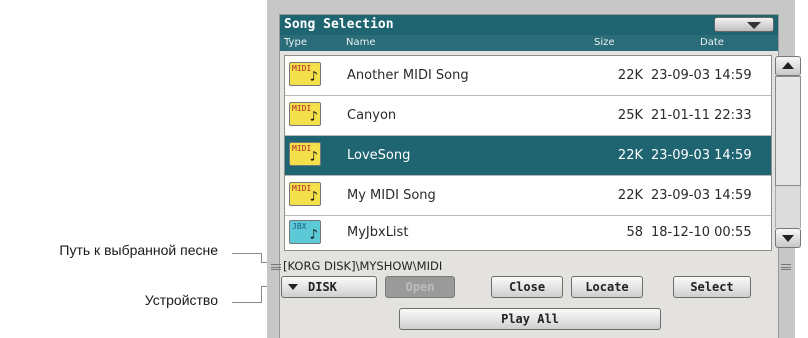 This screenshot has width=808, height=338. I want to click on scroll-down-button, so click(788, 238).